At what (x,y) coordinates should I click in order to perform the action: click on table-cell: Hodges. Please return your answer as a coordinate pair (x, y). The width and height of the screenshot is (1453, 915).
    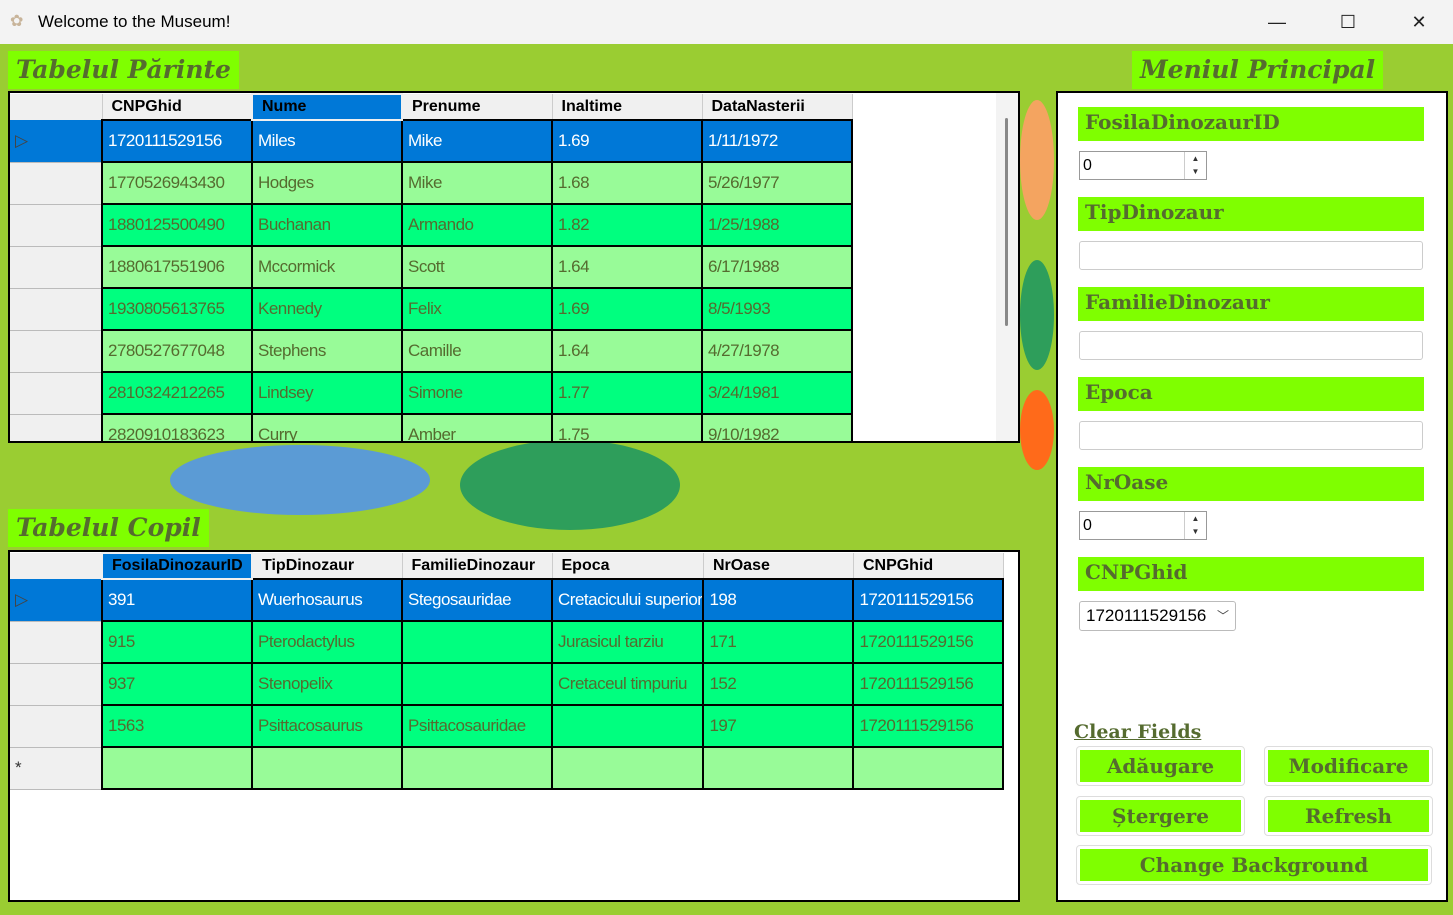
    Looking at the image, I should click on (327, 183).